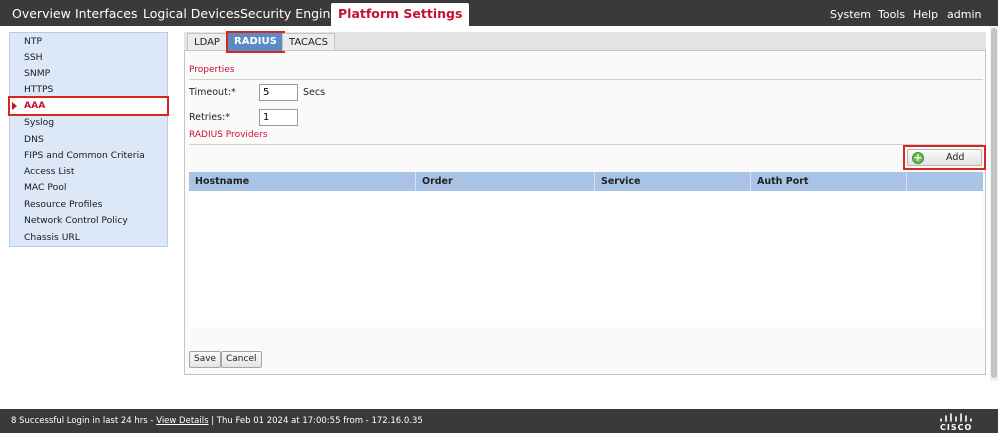 The width and height of the screenshot is (998, 433). Describe the element at coordinates (314, 92) in the screenshot. I see `timeout-unit-label: Secs` at that location.